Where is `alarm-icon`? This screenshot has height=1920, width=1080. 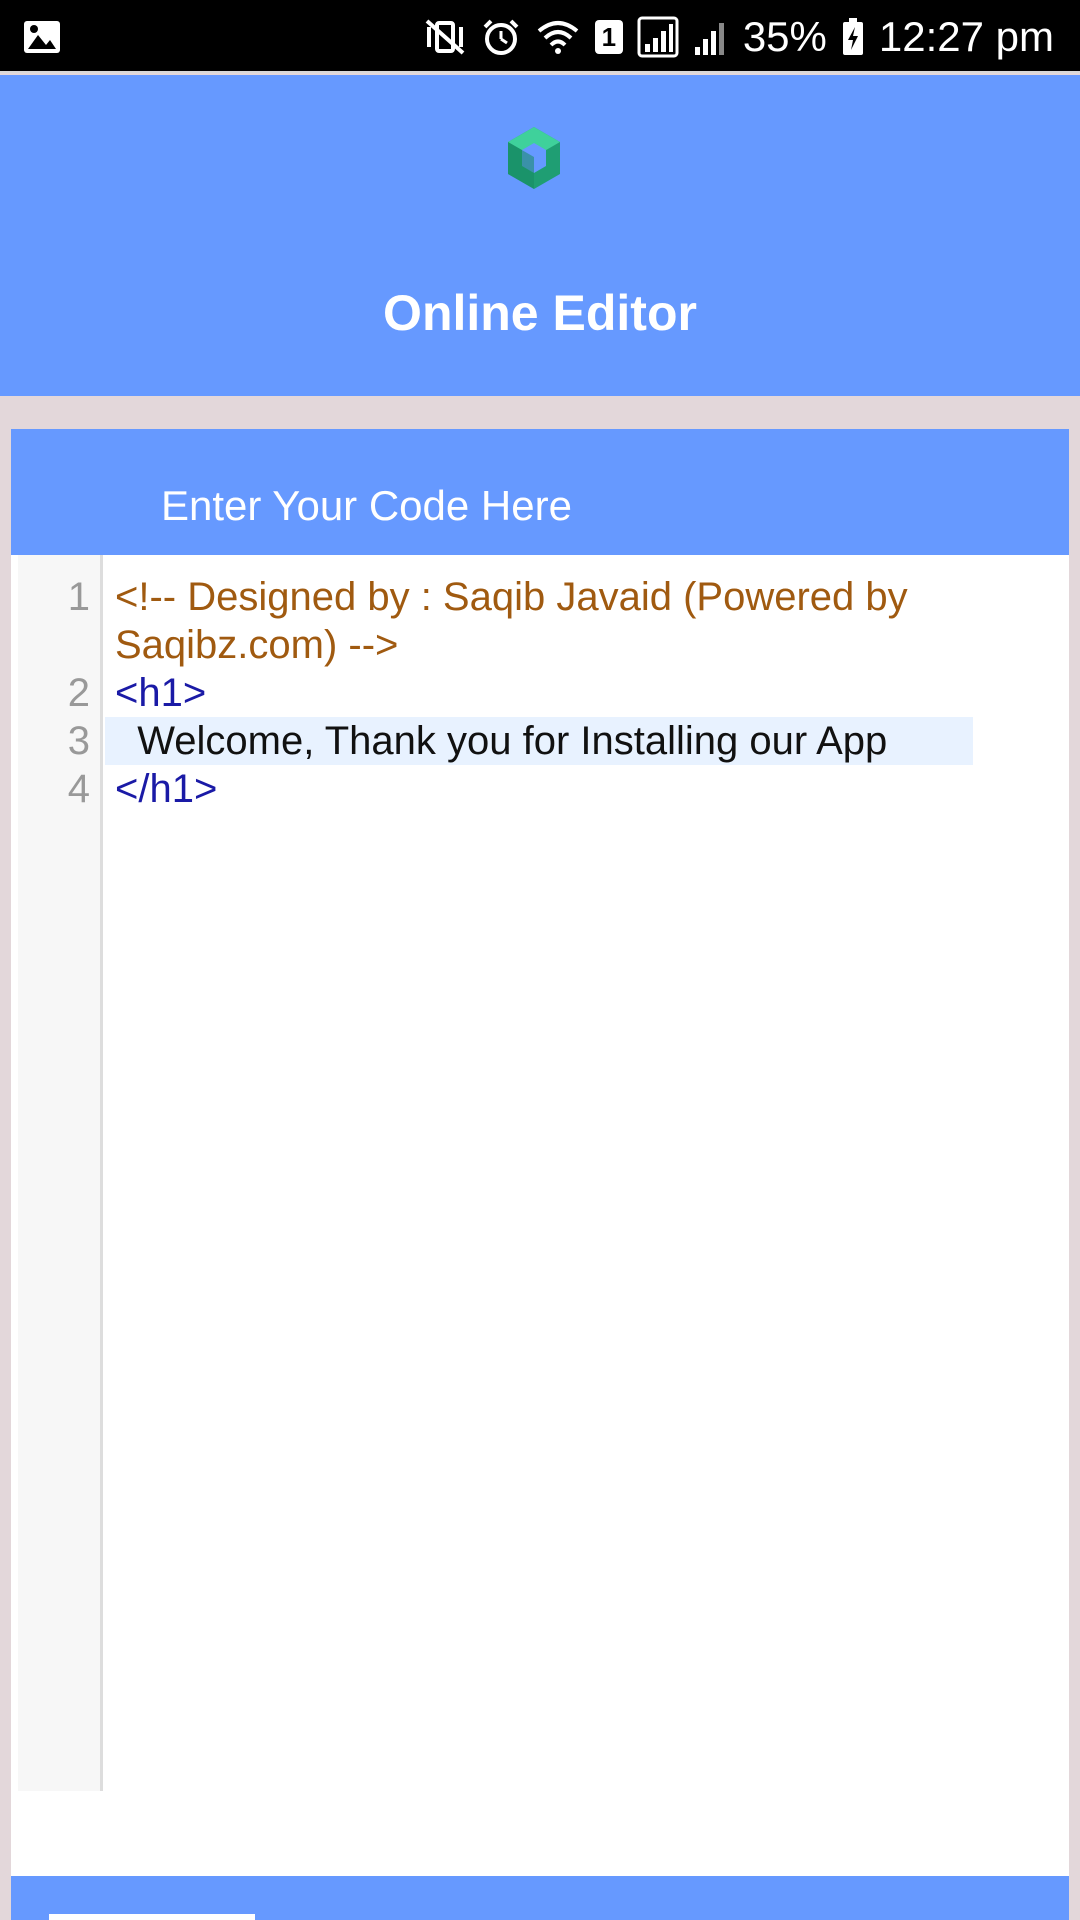
alarm-icon is located at coordinates (501, 37).